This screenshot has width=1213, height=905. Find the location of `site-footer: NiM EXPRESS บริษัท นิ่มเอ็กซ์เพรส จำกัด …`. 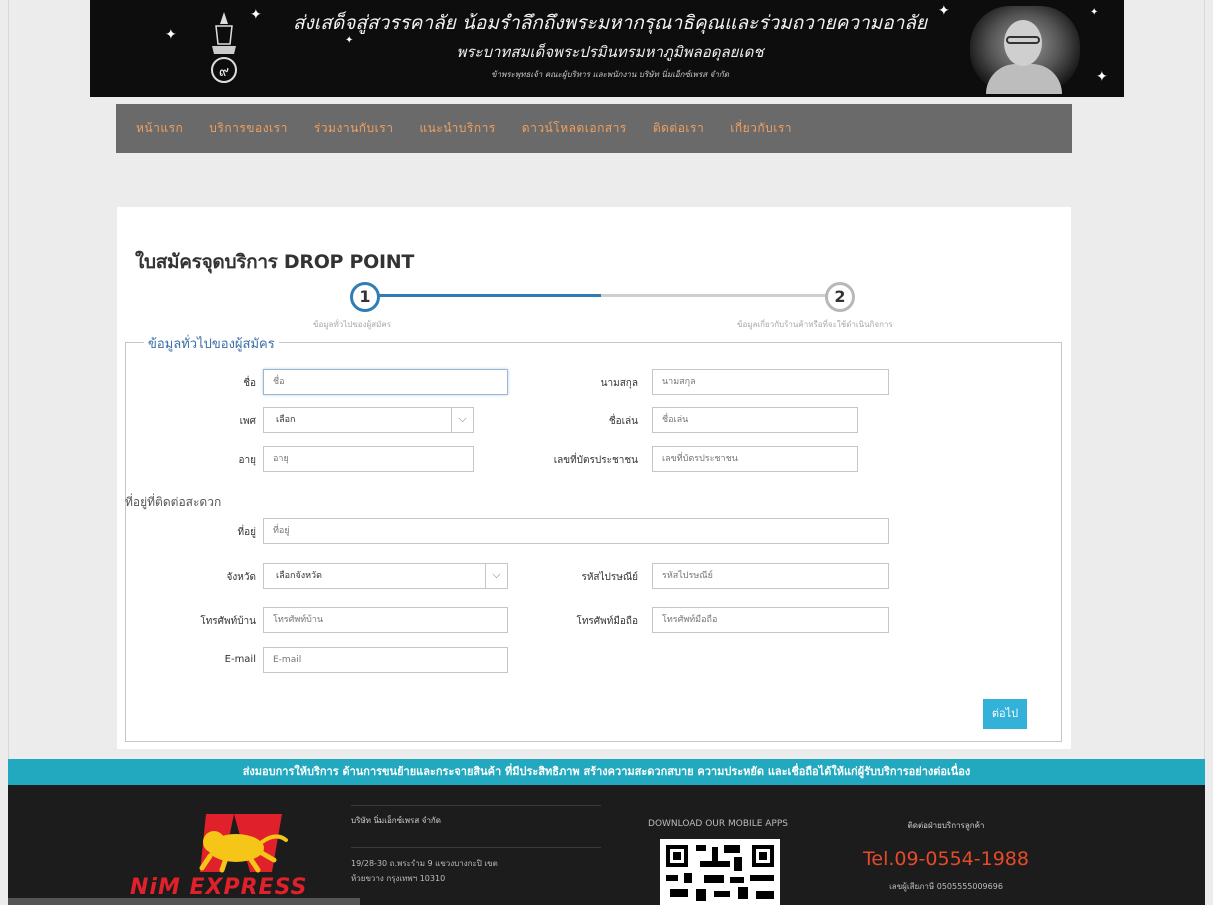

site-footer: NiM EXPRESS บริษัท นิ่มเอ็กซ์เพรส จำกัด … is located at coordinates (606, 845).